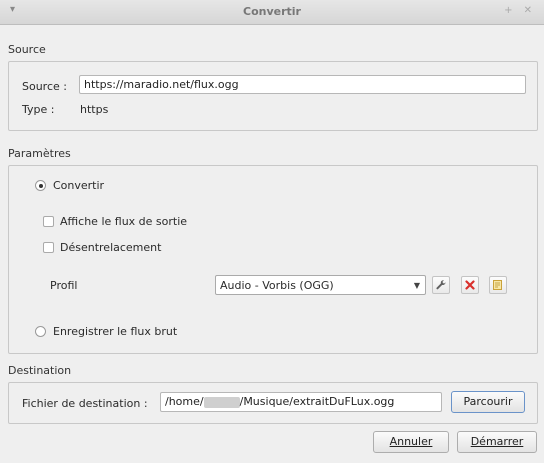  Describe the element at coordinates (48, 247) in the screenshot. I see `deinterlace-checkbox` at that location.